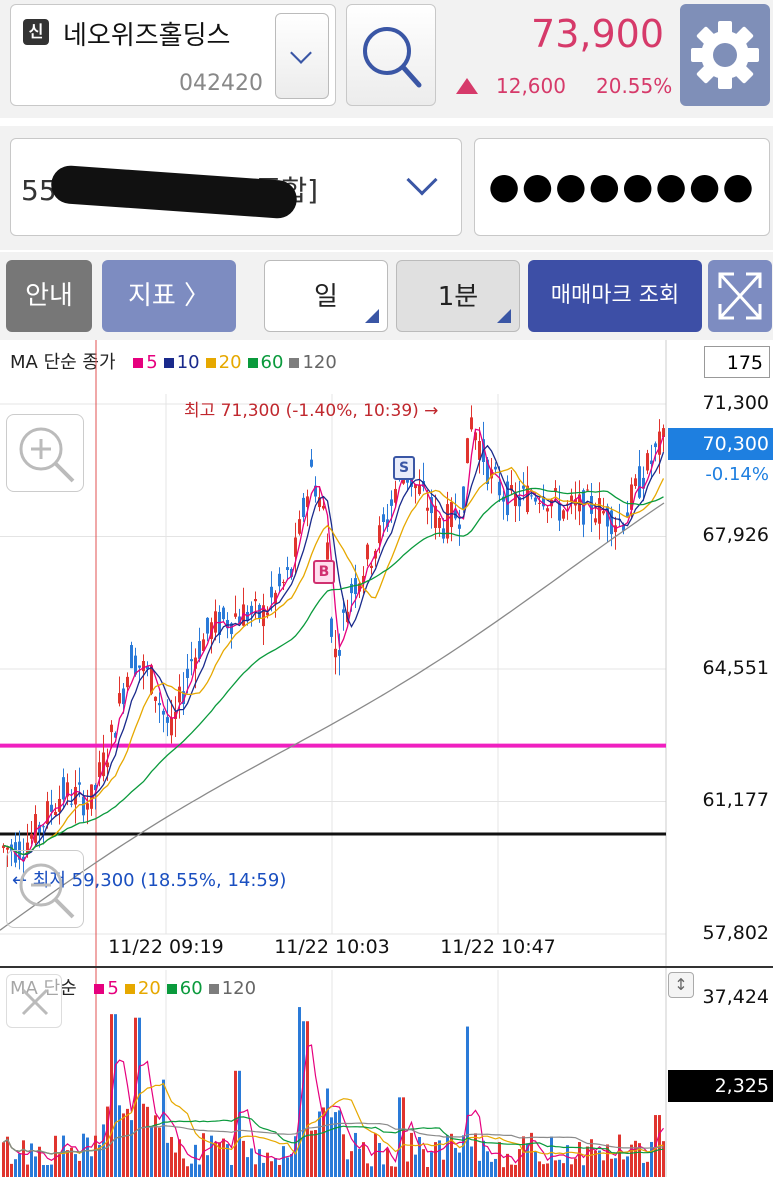 The width and height of the screenshot is (773, 1177). I want to click on top-header: 신 네오위즈홀딩스 042420 73,900 12,600 20.55%, so click(386, 59).